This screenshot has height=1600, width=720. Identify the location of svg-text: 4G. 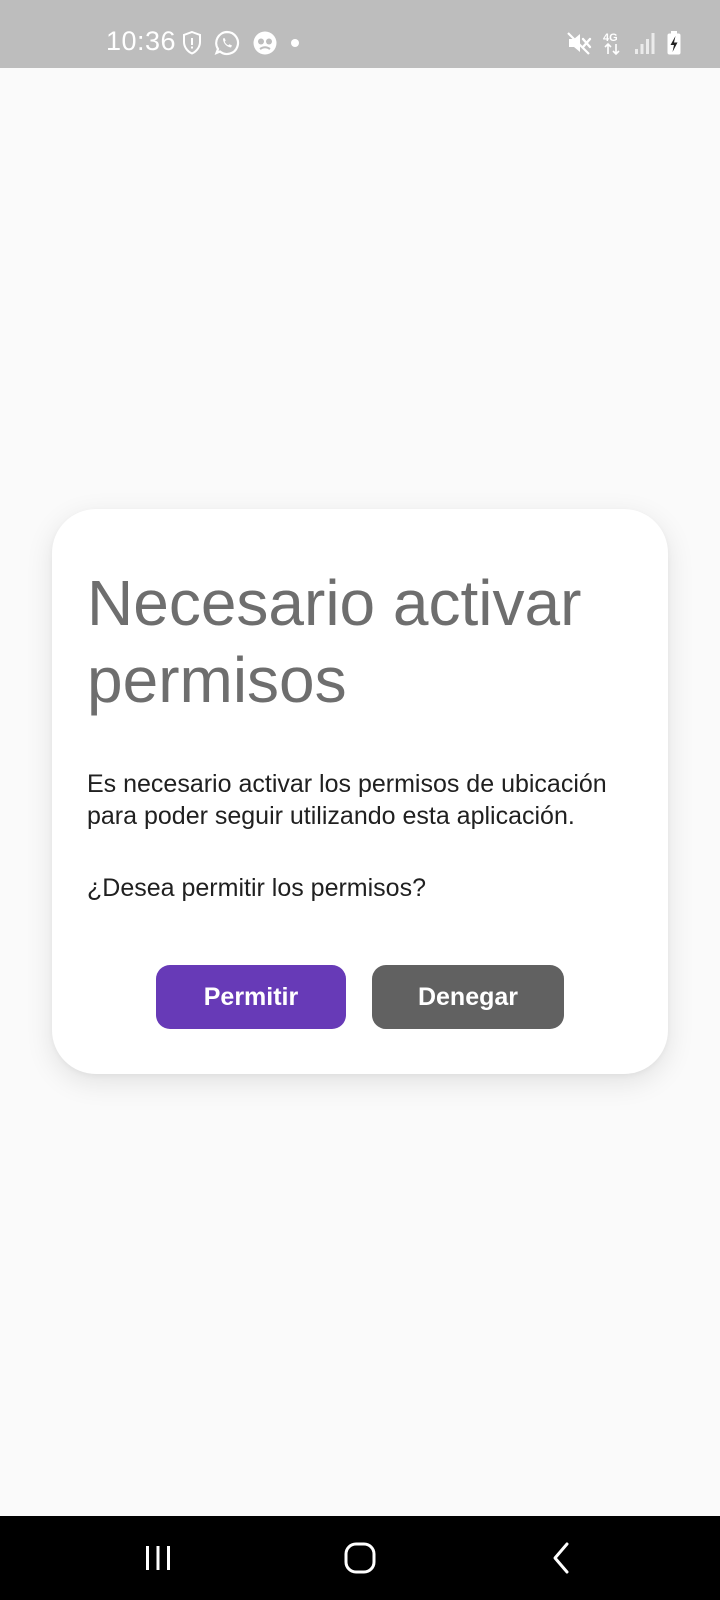
(610, 38).